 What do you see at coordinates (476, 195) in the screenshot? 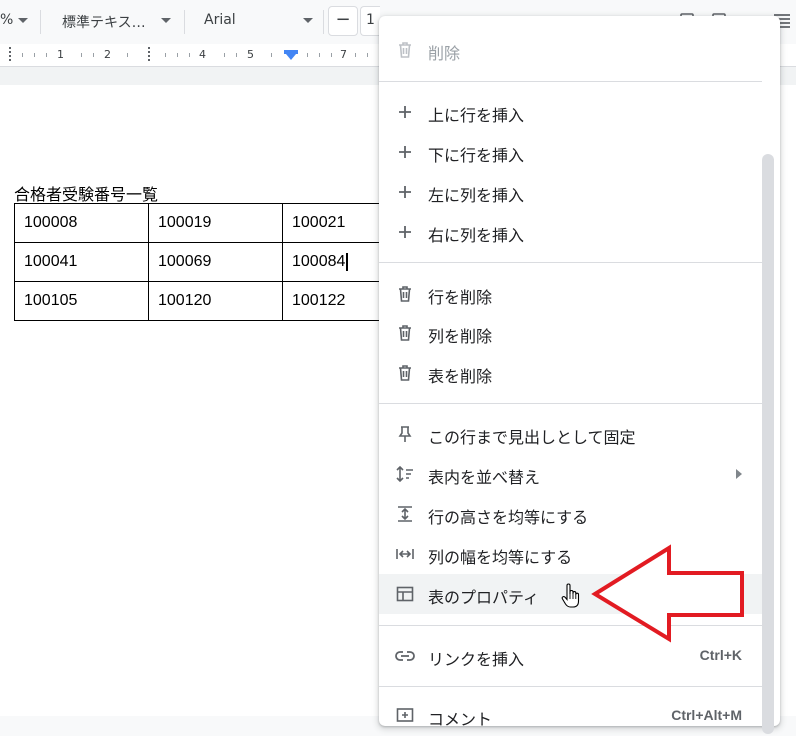
I see `menu-item-label: 左に列を挿入` at bounding box center [476, 195].